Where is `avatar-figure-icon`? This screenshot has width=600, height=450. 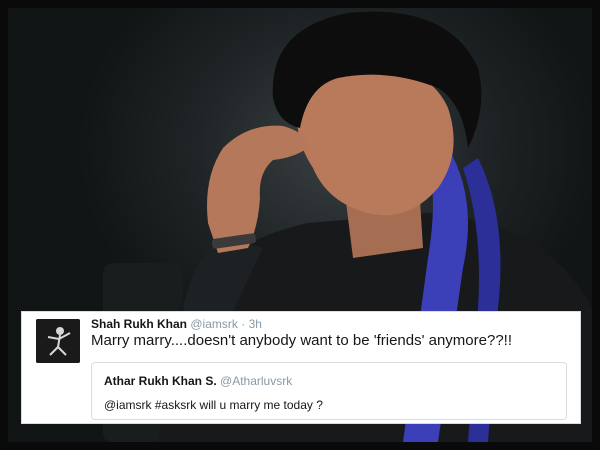 avatar-figure-icon is located at coordinates (58, 341).